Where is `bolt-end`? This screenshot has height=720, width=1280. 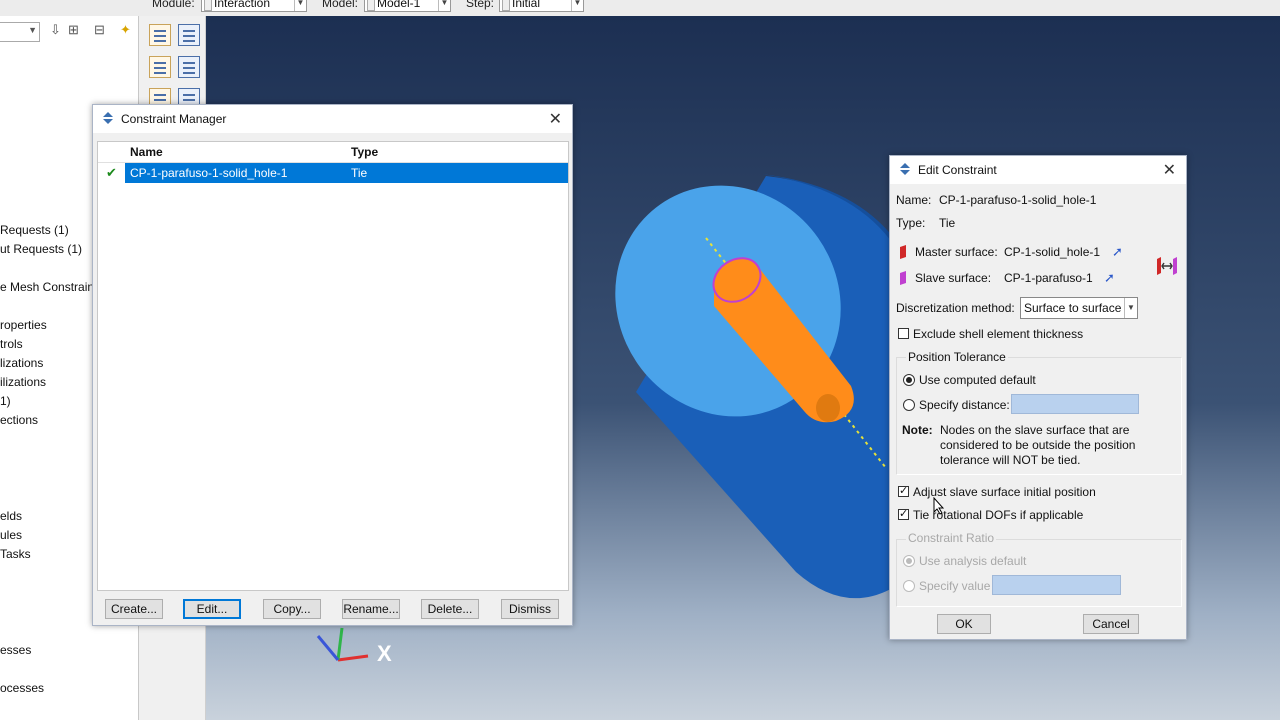 bolt-end is located at coordinates (828, 408).